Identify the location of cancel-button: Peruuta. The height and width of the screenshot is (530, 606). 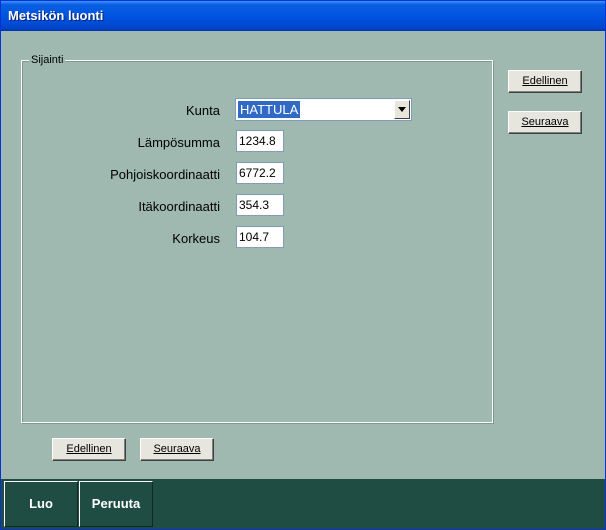
(116, 504).